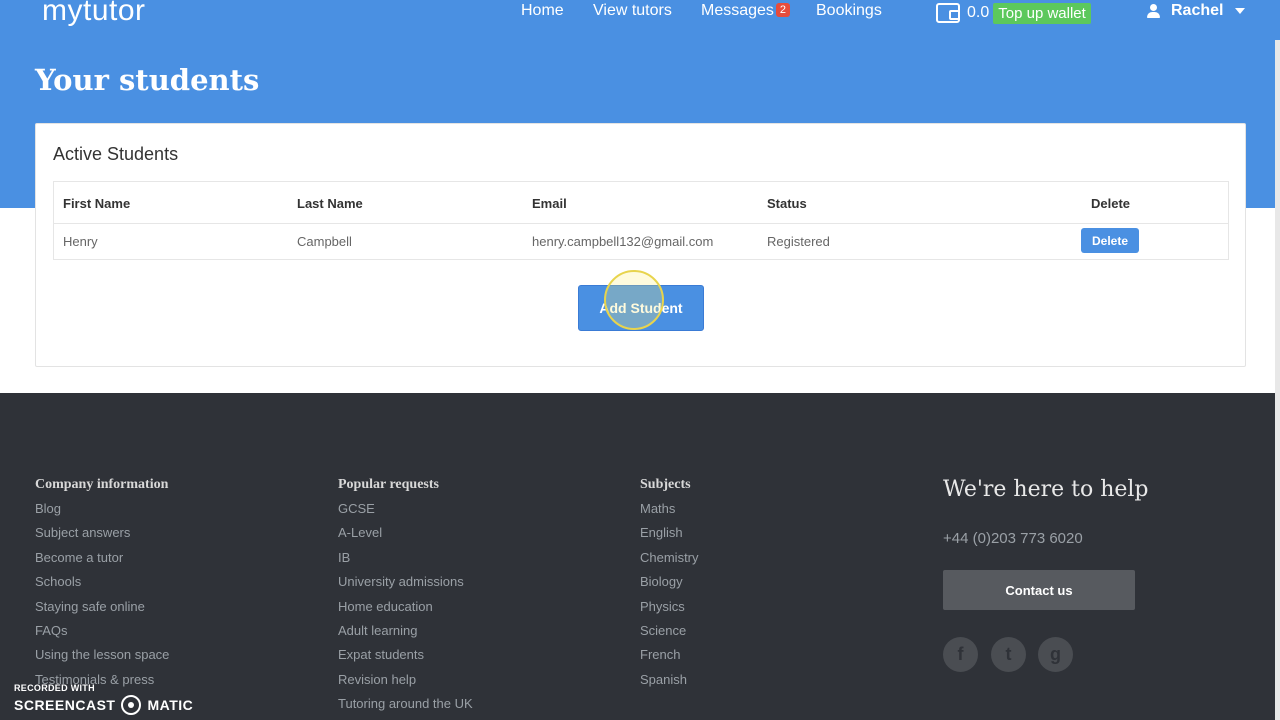 The height and width of the screenshot is (720, 1280). I want to click on footer-link-english: English, so click(669, 533).